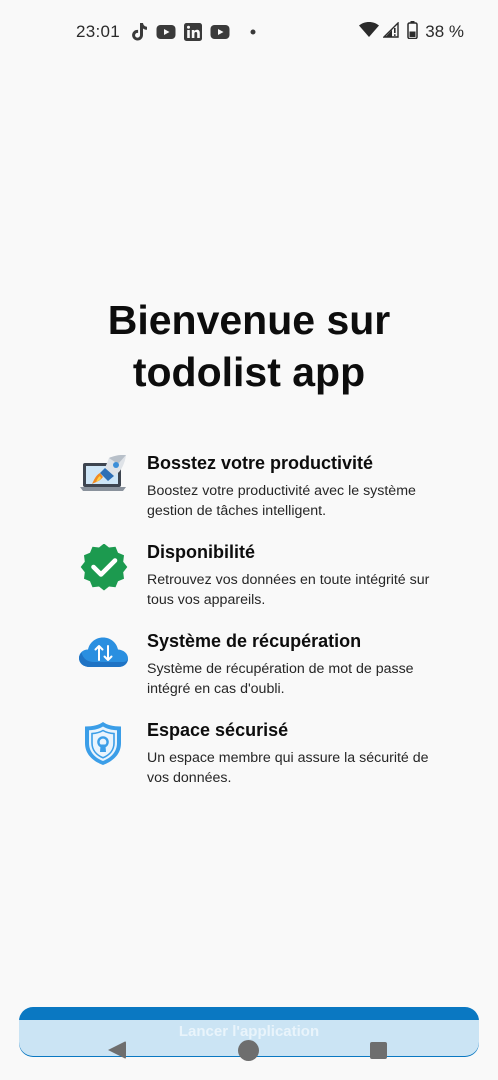  Describe the element at coordinates (254, 641) in the screenshot. I see `feature-title: Système de récupération` at that location.